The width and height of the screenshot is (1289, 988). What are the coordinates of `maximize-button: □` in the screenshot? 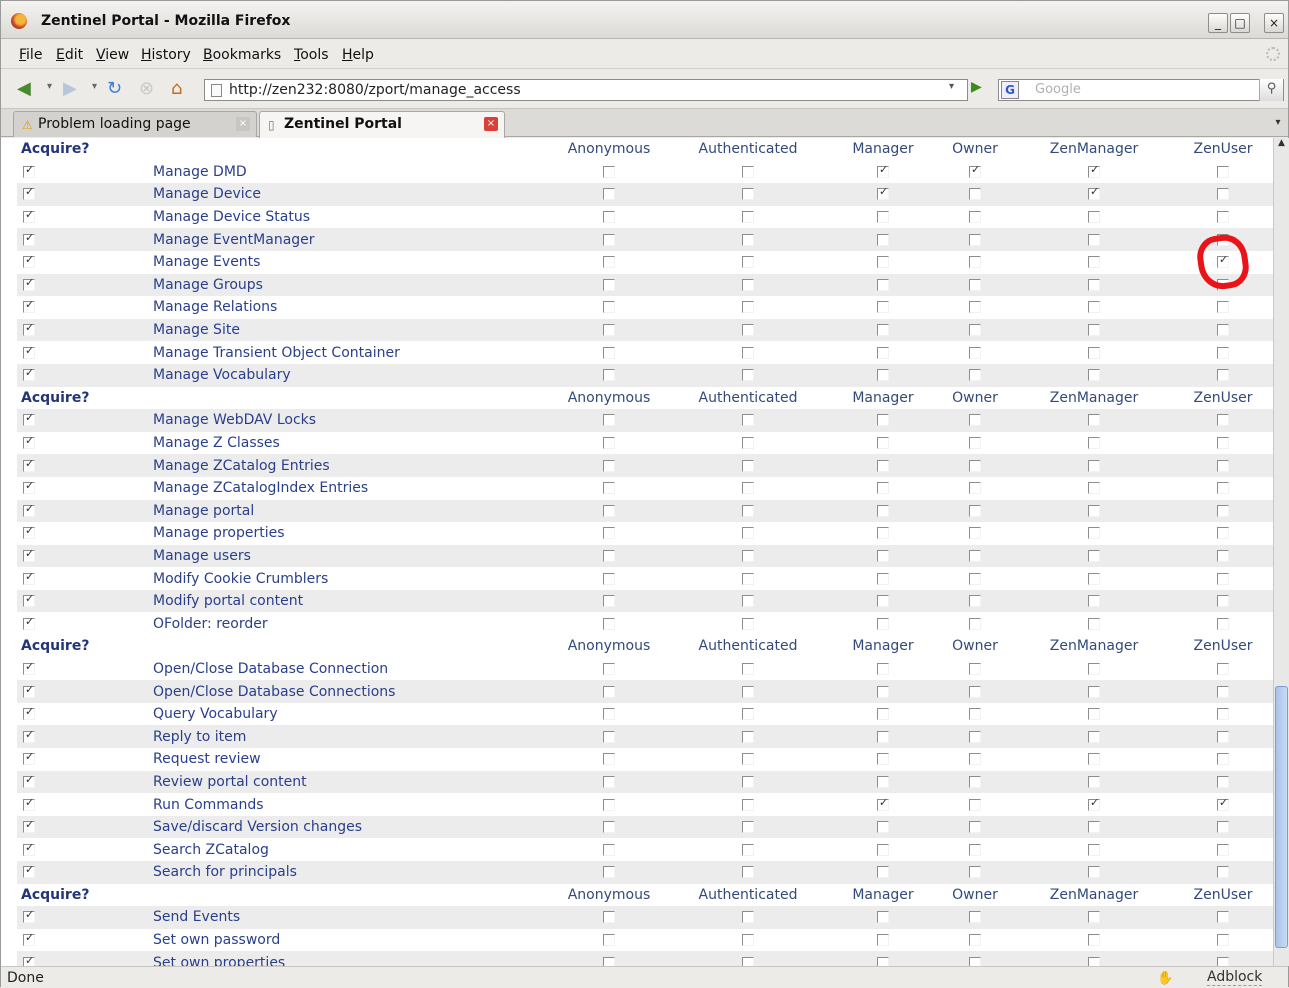 It's located at (1240, 23).